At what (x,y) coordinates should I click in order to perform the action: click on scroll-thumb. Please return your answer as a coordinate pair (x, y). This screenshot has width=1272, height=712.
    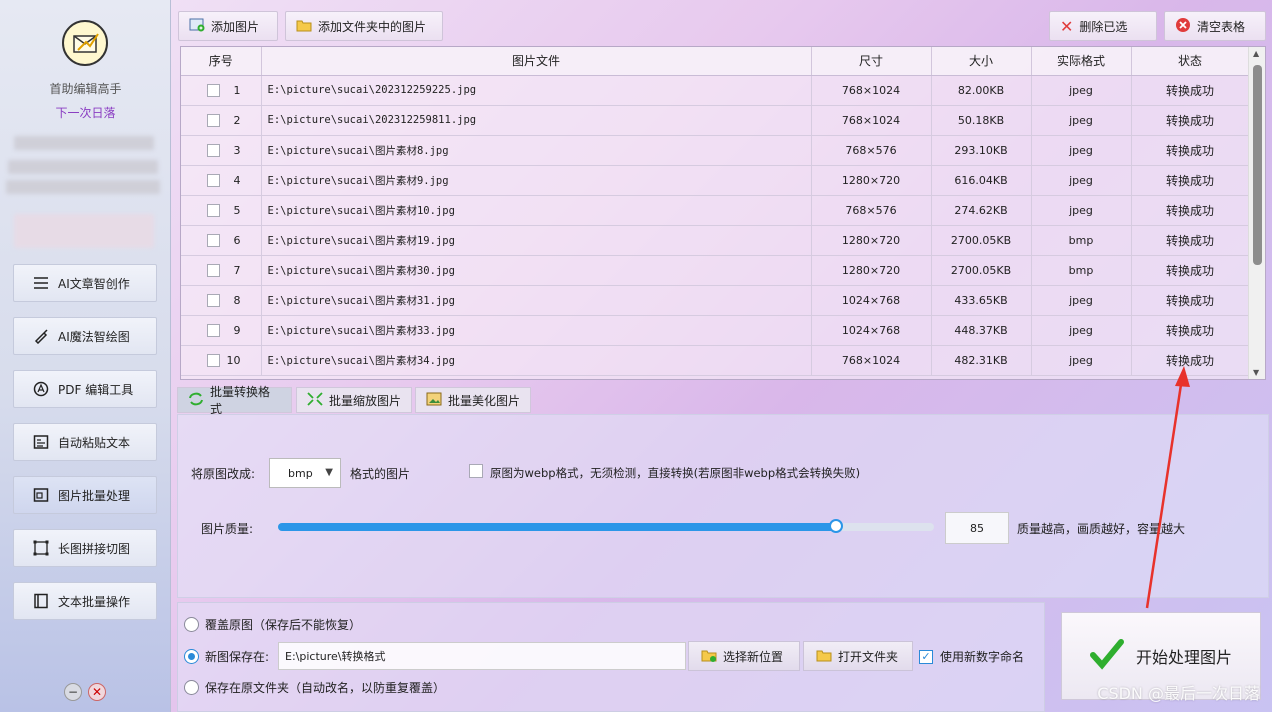
    Looking at the image, I should click on (1257, 165).